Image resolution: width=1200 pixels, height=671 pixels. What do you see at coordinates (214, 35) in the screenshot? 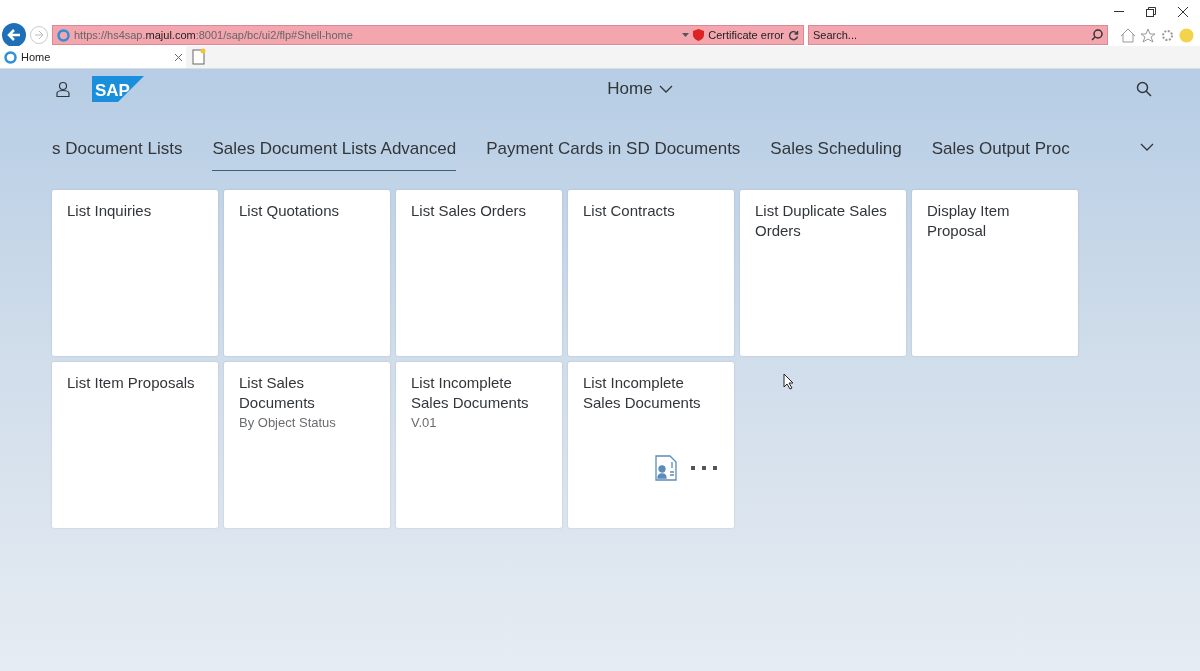
I see `url-text: https://hs4sap.majul.com:8001/sap/bc/ui2/flp#Shell-home` at bounding box center [214, 35].